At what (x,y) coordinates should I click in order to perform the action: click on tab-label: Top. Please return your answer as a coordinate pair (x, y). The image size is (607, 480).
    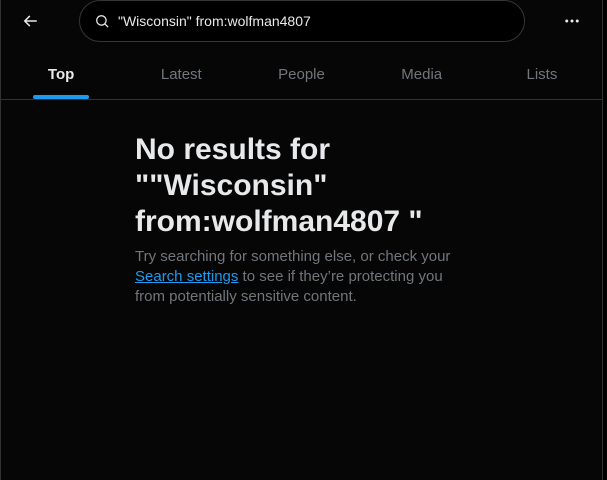
    Looking at the image, I should click on (61, 74).